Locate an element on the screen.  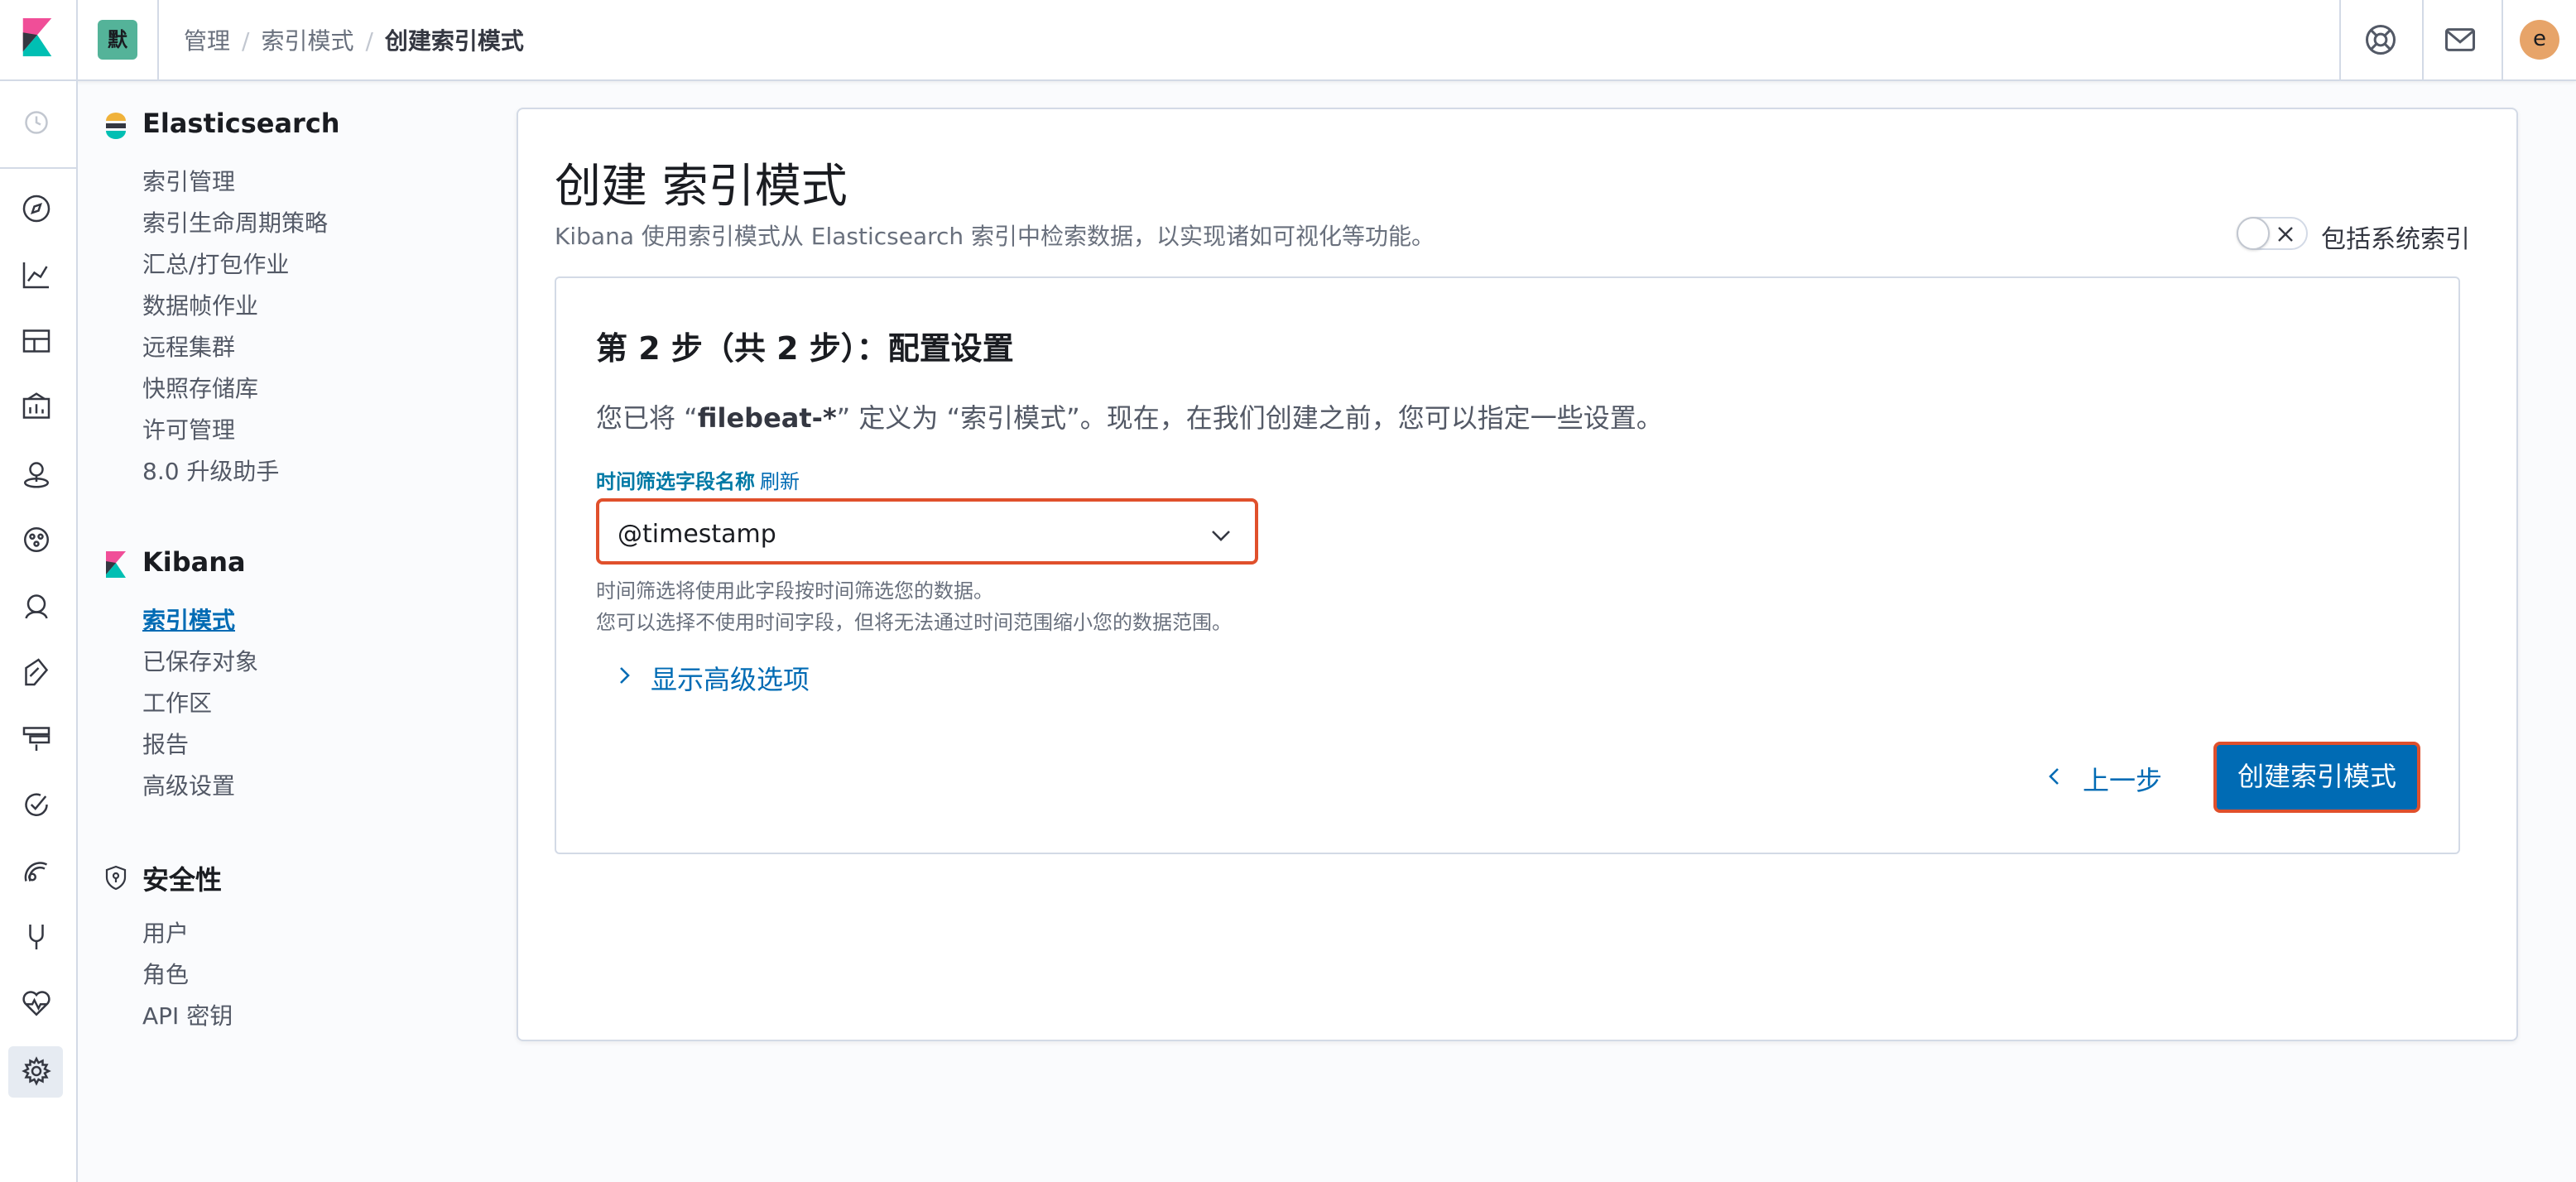
include-system-indices-toggle is located at coordinates (2272, 233).